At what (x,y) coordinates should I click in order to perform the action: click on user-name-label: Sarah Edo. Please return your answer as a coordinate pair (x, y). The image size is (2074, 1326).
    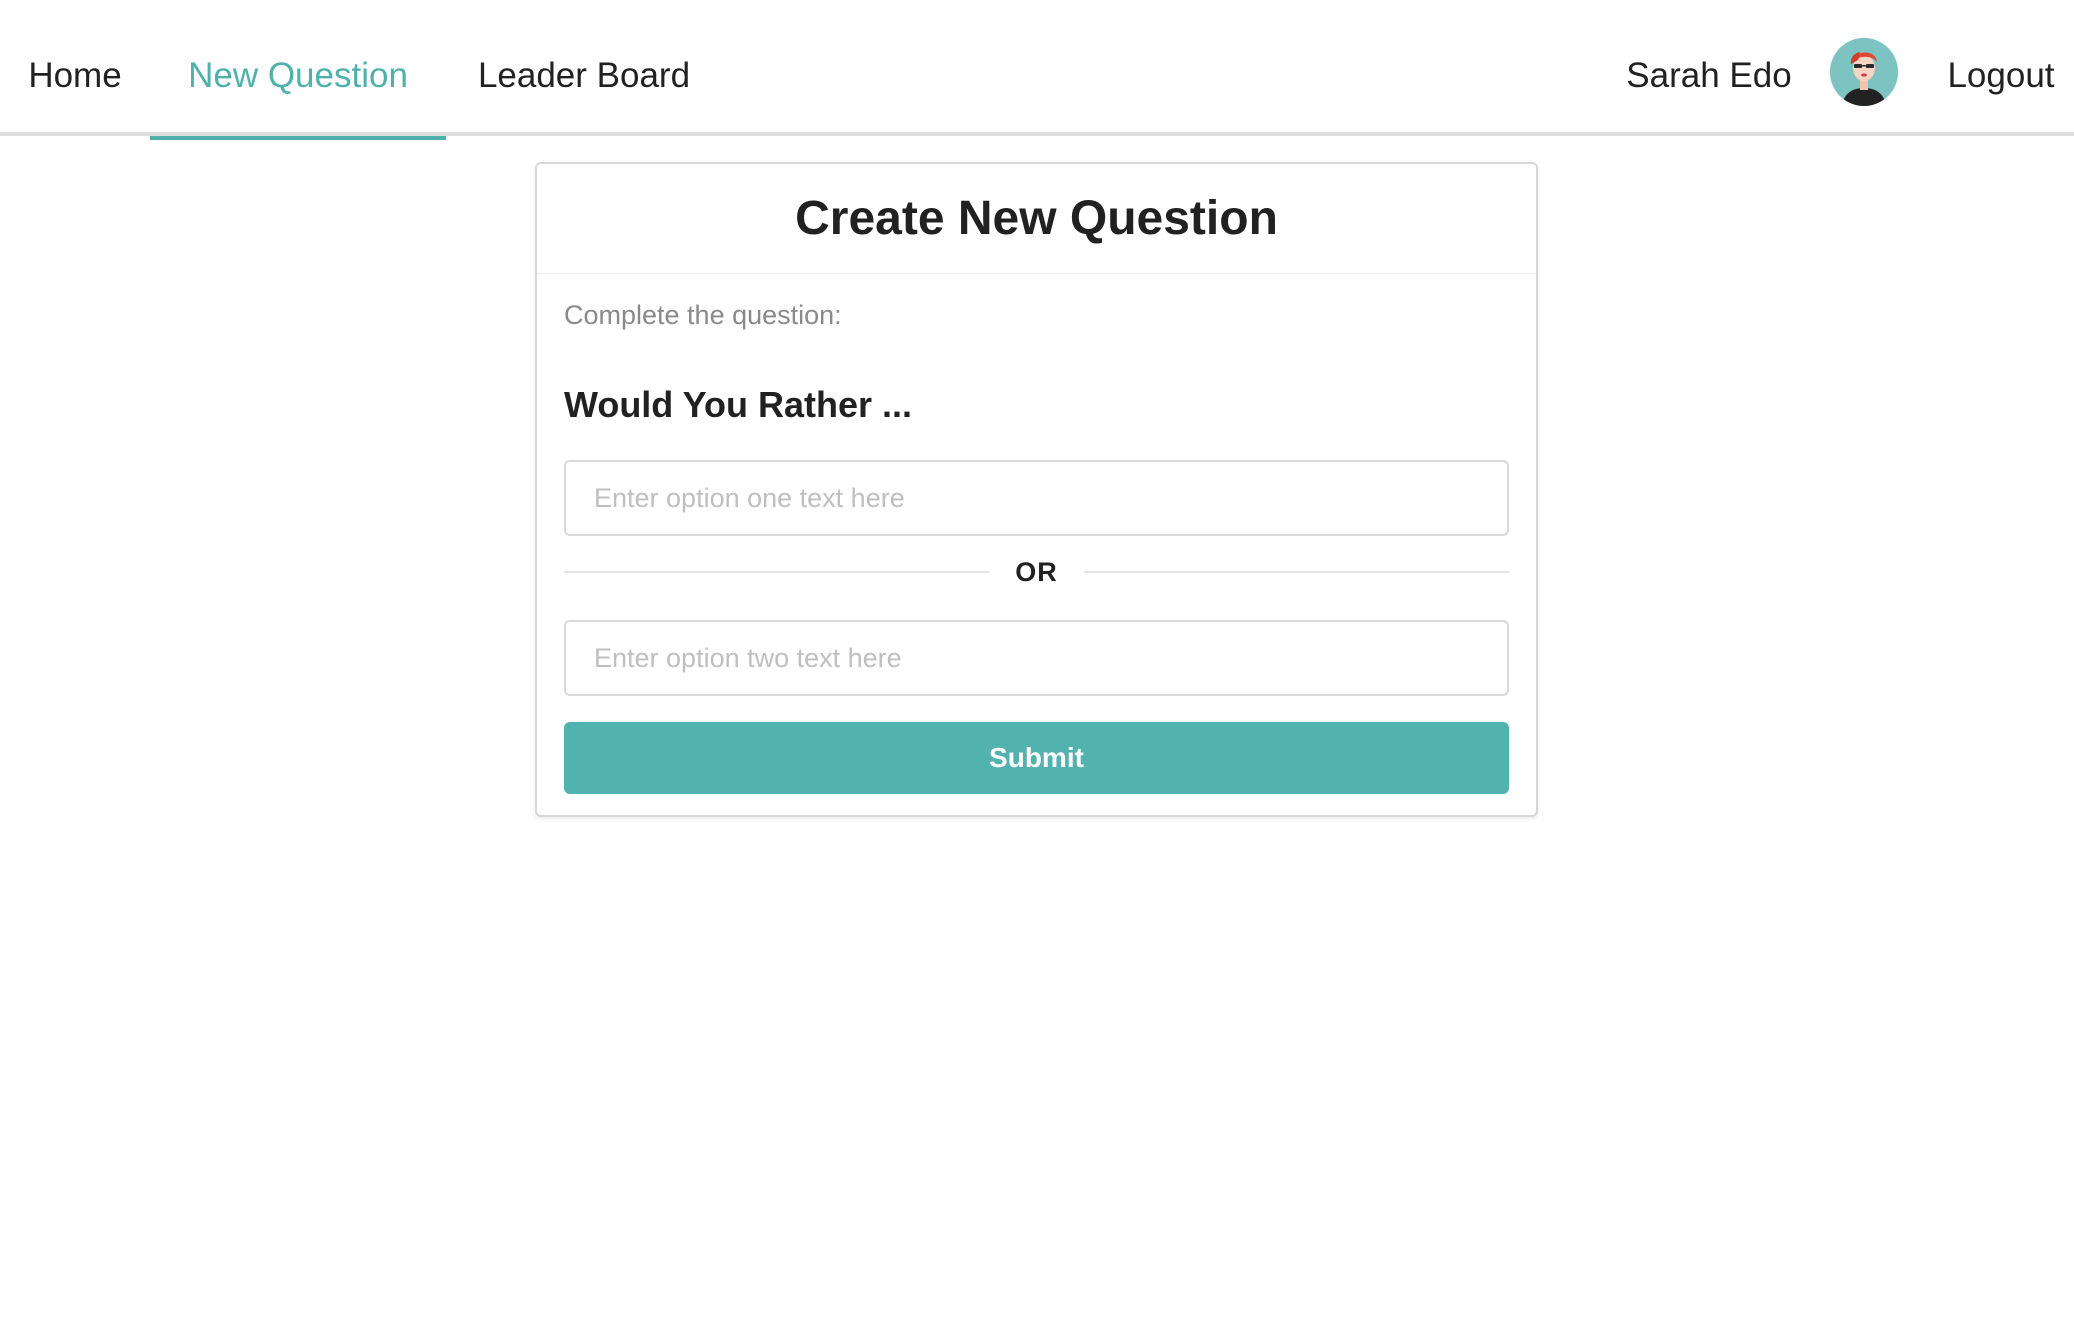
    Looking at the image, I should click on (1709, 75).